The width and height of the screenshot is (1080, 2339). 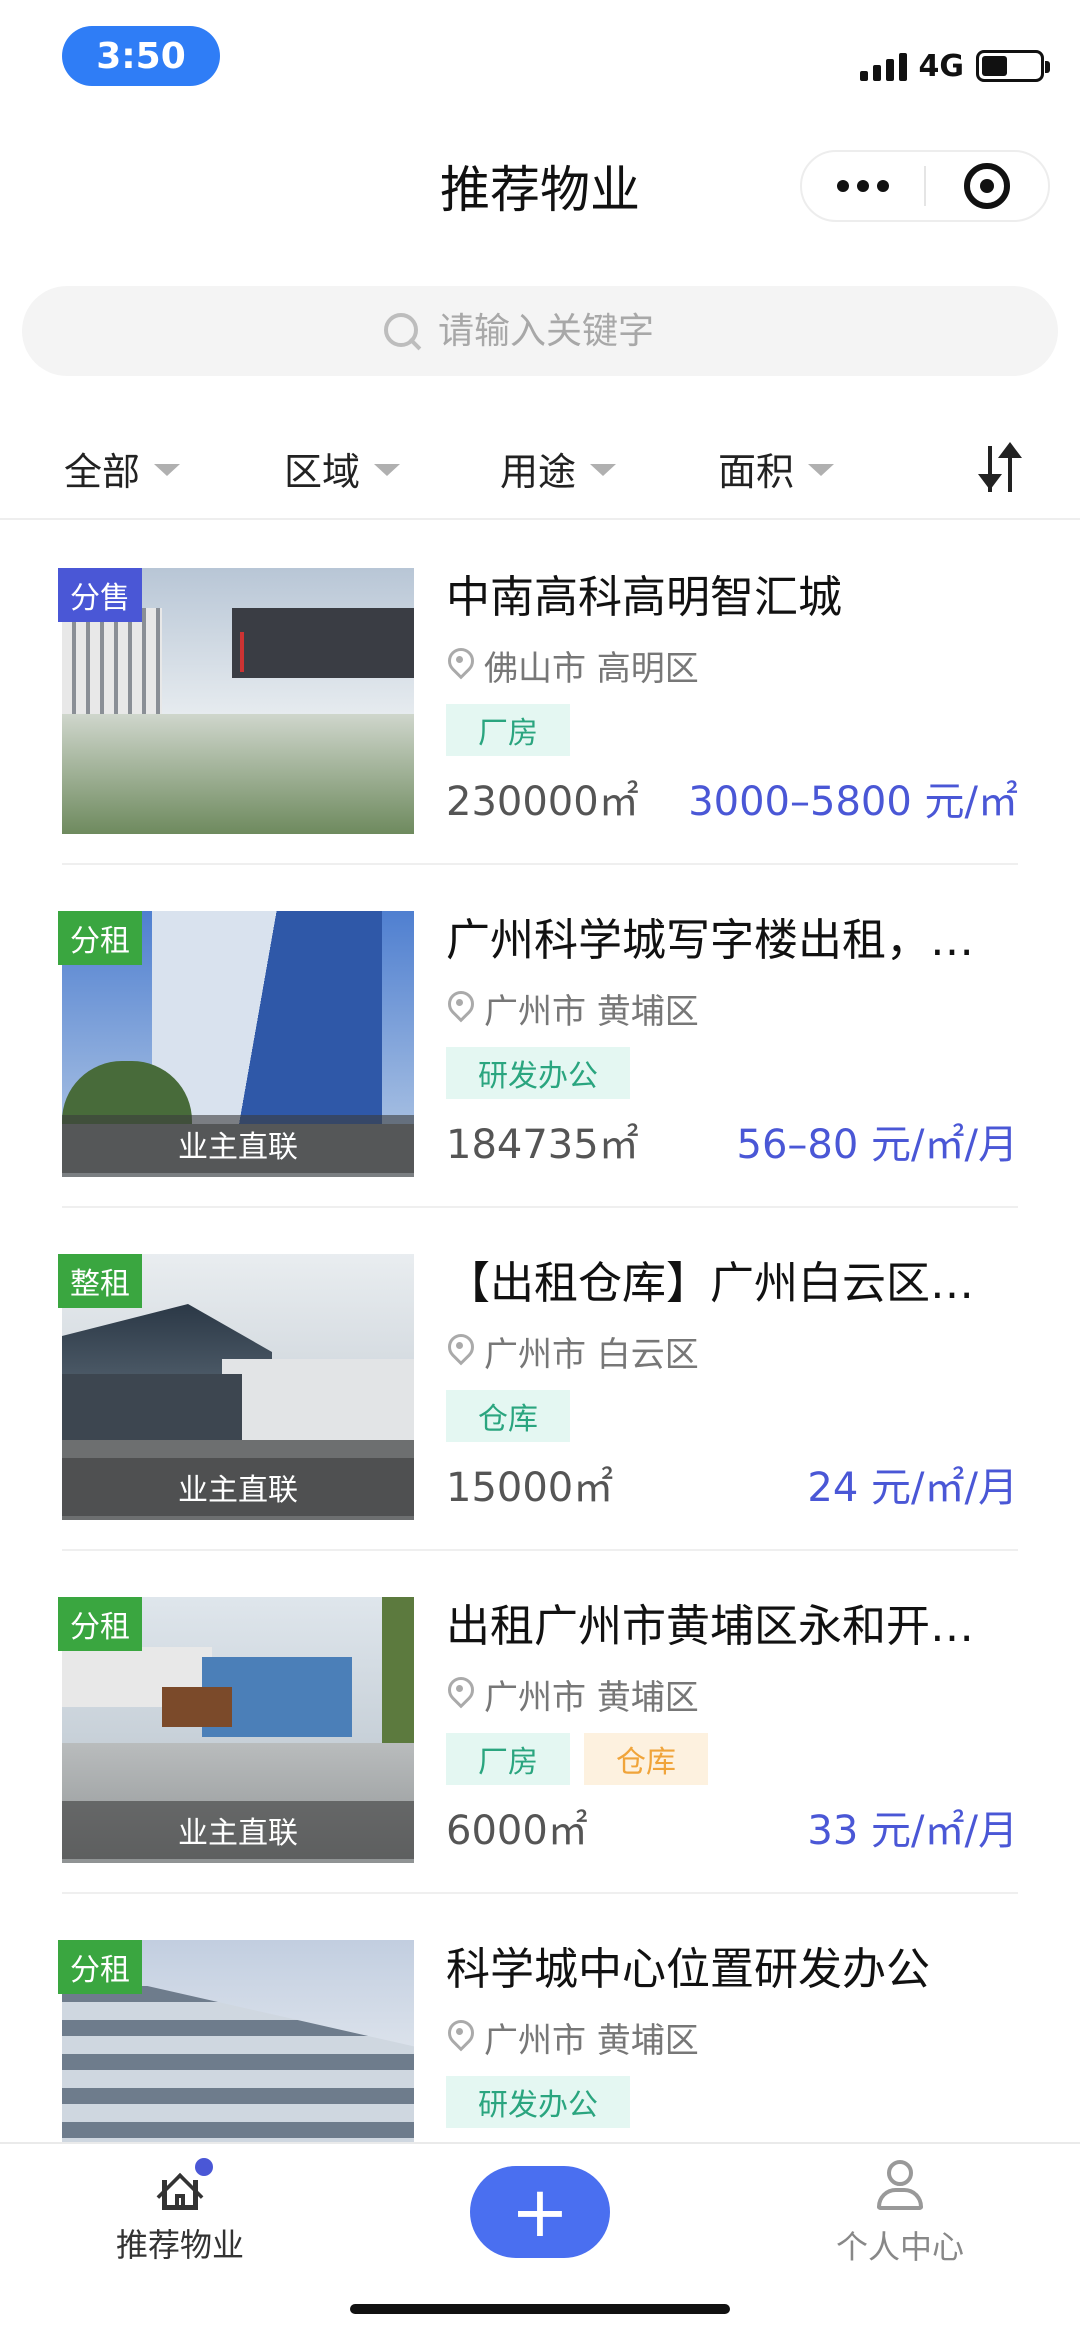 I want to click on usage-tags: 厂房 仓库, so click(x=732, y=1759).